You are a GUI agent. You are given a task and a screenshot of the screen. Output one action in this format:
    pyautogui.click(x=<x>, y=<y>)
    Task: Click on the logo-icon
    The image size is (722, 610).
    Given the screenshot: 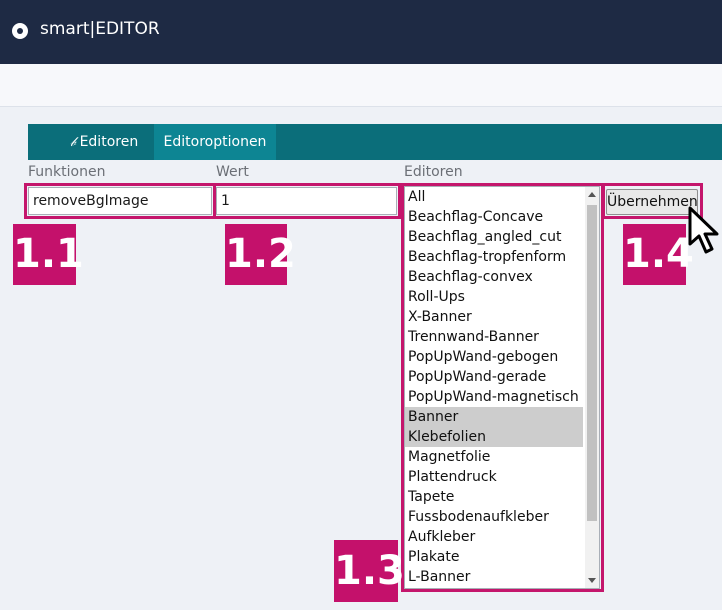 What is the action you would take?
    pyautogui.click(x=20, y=31)
    